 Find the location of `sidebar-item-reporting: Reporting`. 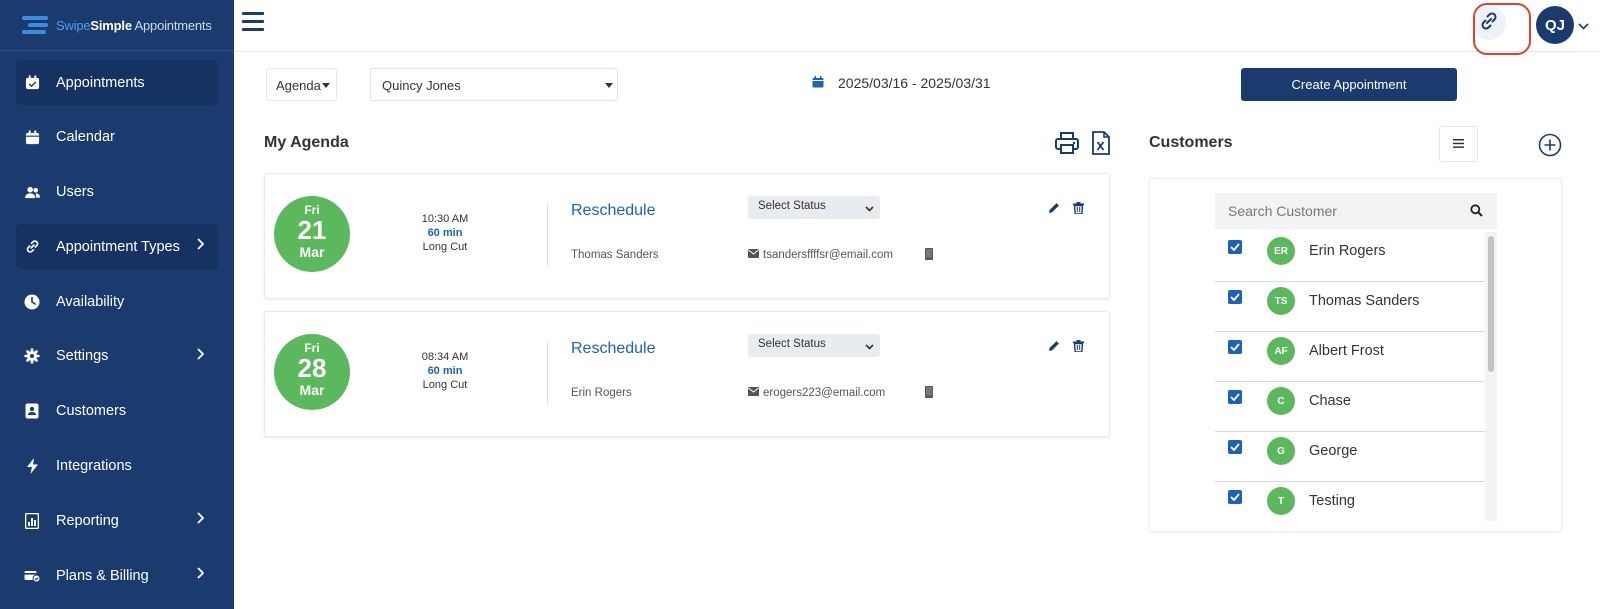

sidebar-item-reporting: Reporting is located at coordinates (117, 520).